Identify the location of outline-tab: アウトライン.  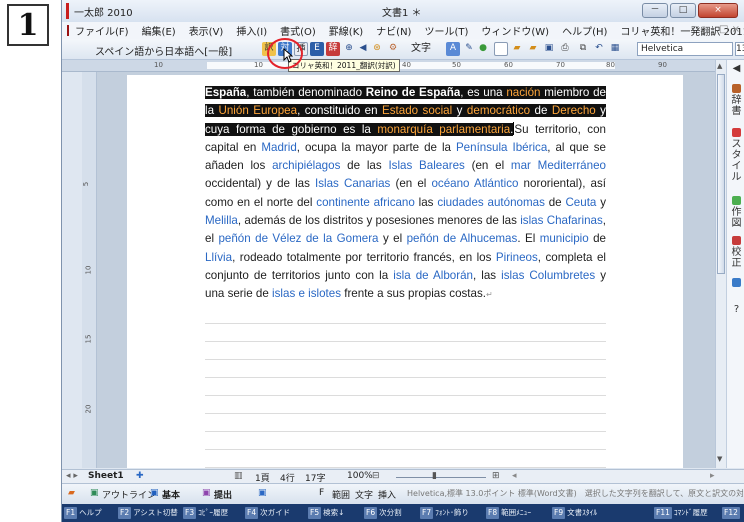
(129, 494).